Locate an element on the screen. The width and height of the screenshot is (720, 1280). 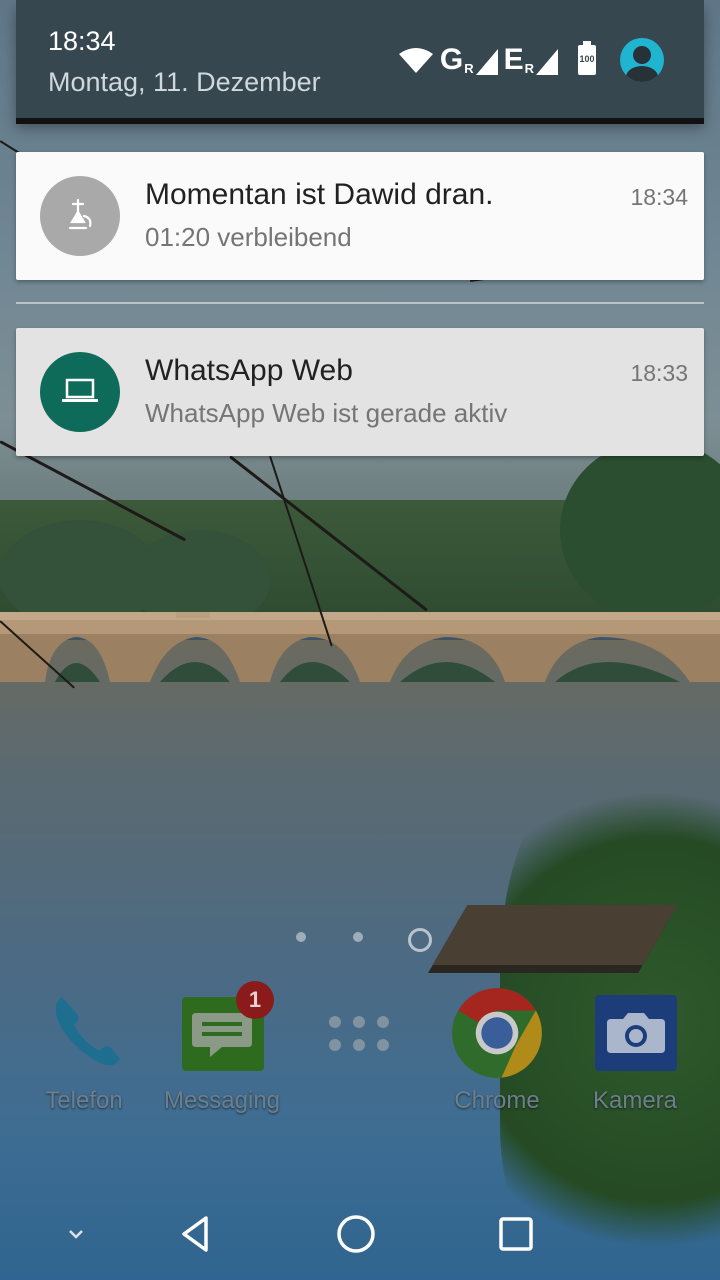
roaming-indicator-2: R is located at coordinates (529, 68).